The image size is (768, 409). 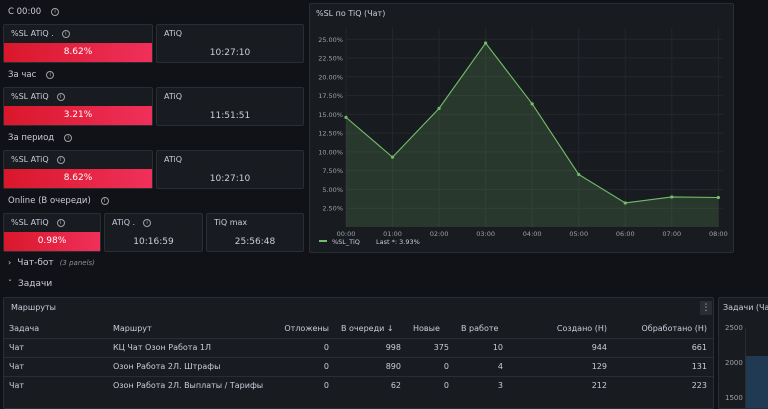 What do you see at coordinates (398, 242) in the screenshot?
I see `legend-last-value: Last *: 3.93%` at bounding box center [398, 242].